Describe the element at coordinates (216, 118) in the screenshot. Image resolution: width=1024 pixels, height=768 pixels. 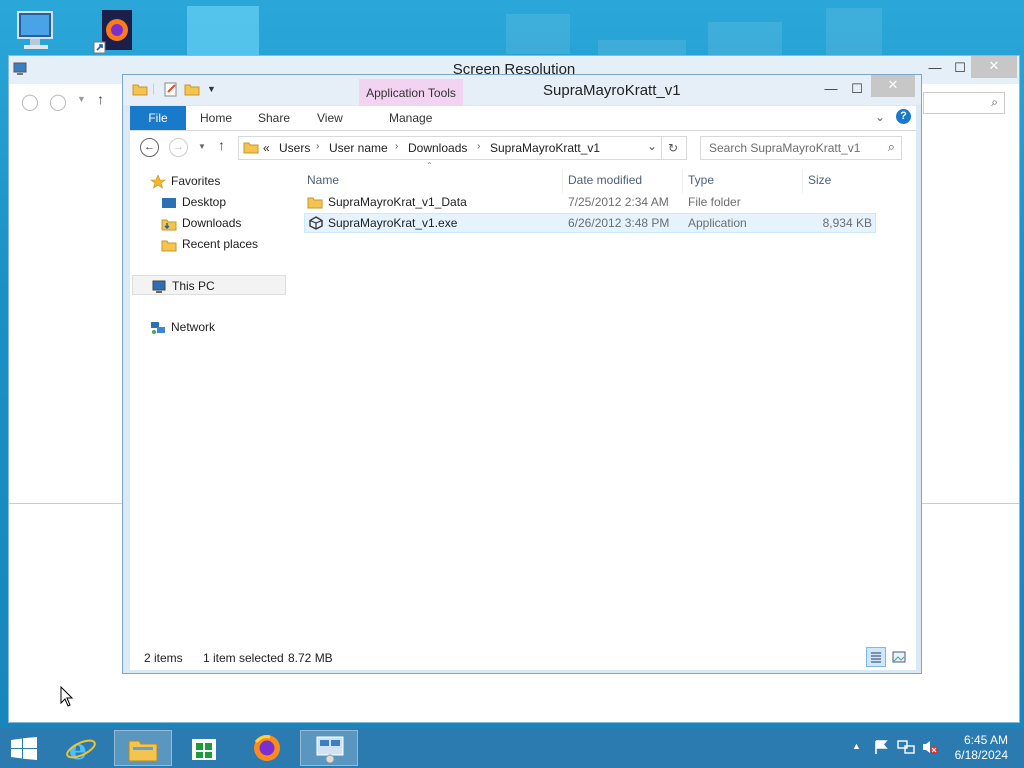
I see `tab-home: Home` at that location.